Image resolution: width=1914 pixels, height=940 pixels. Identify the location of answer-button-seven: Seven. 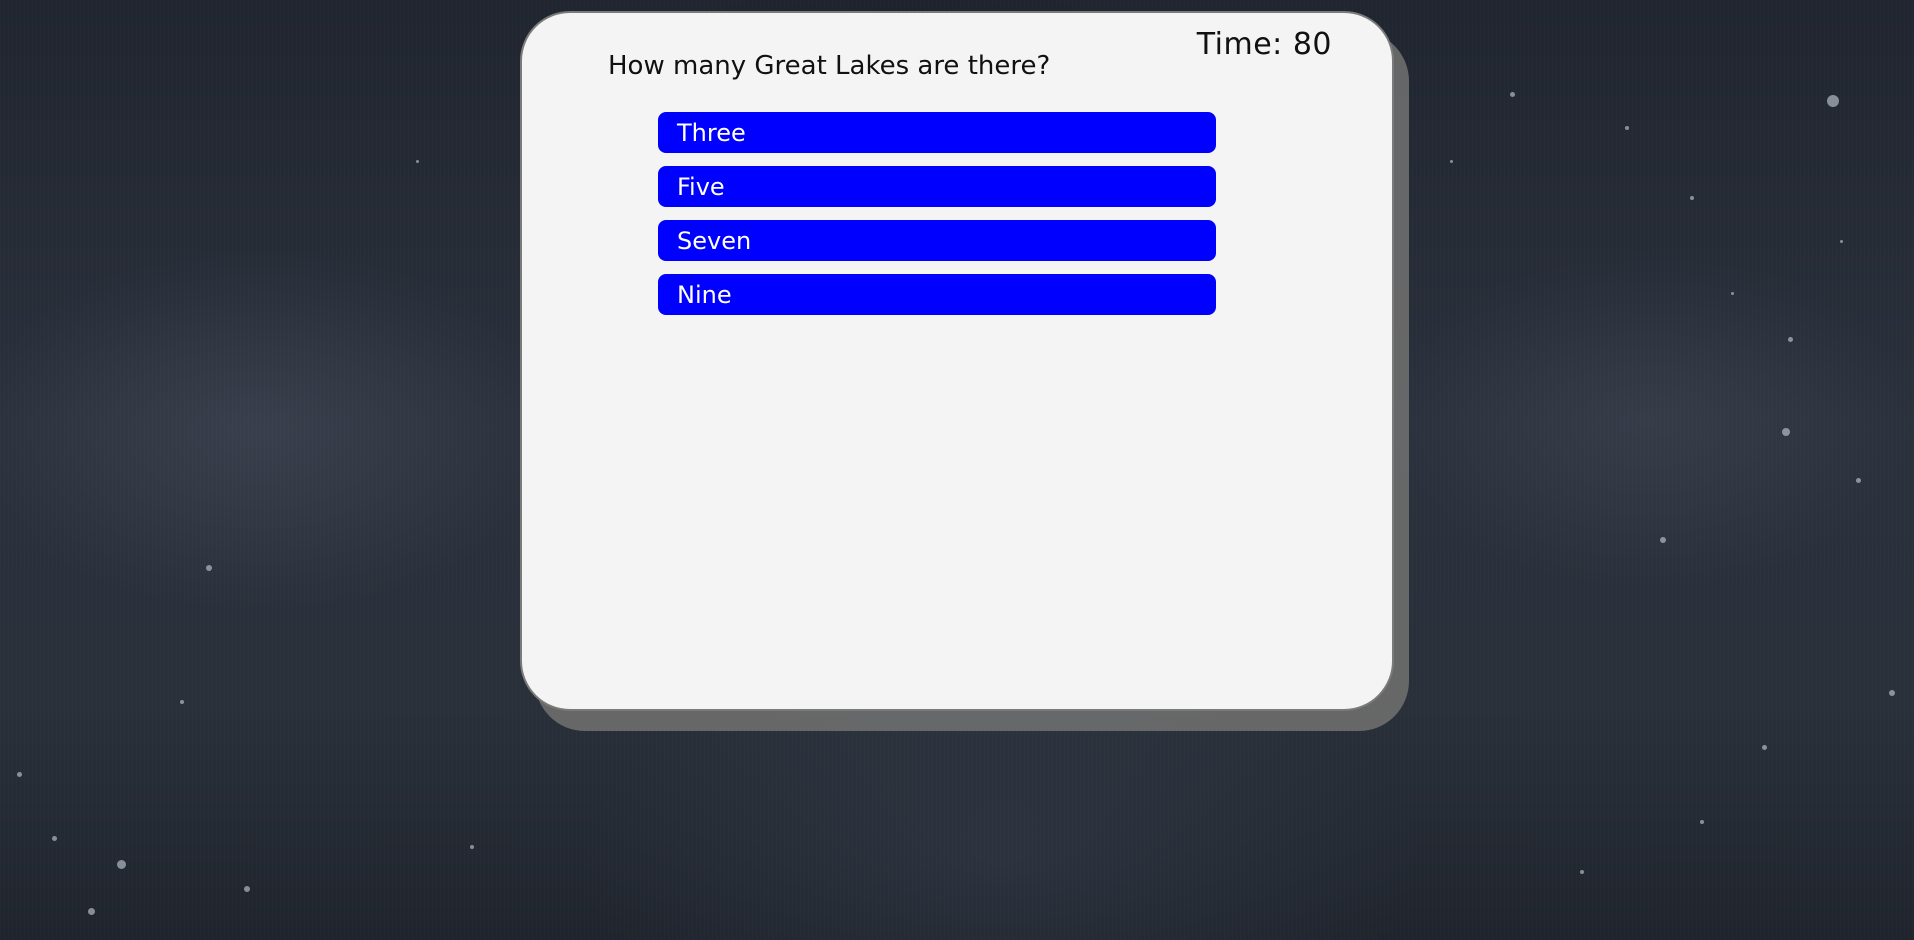
(937, 240).